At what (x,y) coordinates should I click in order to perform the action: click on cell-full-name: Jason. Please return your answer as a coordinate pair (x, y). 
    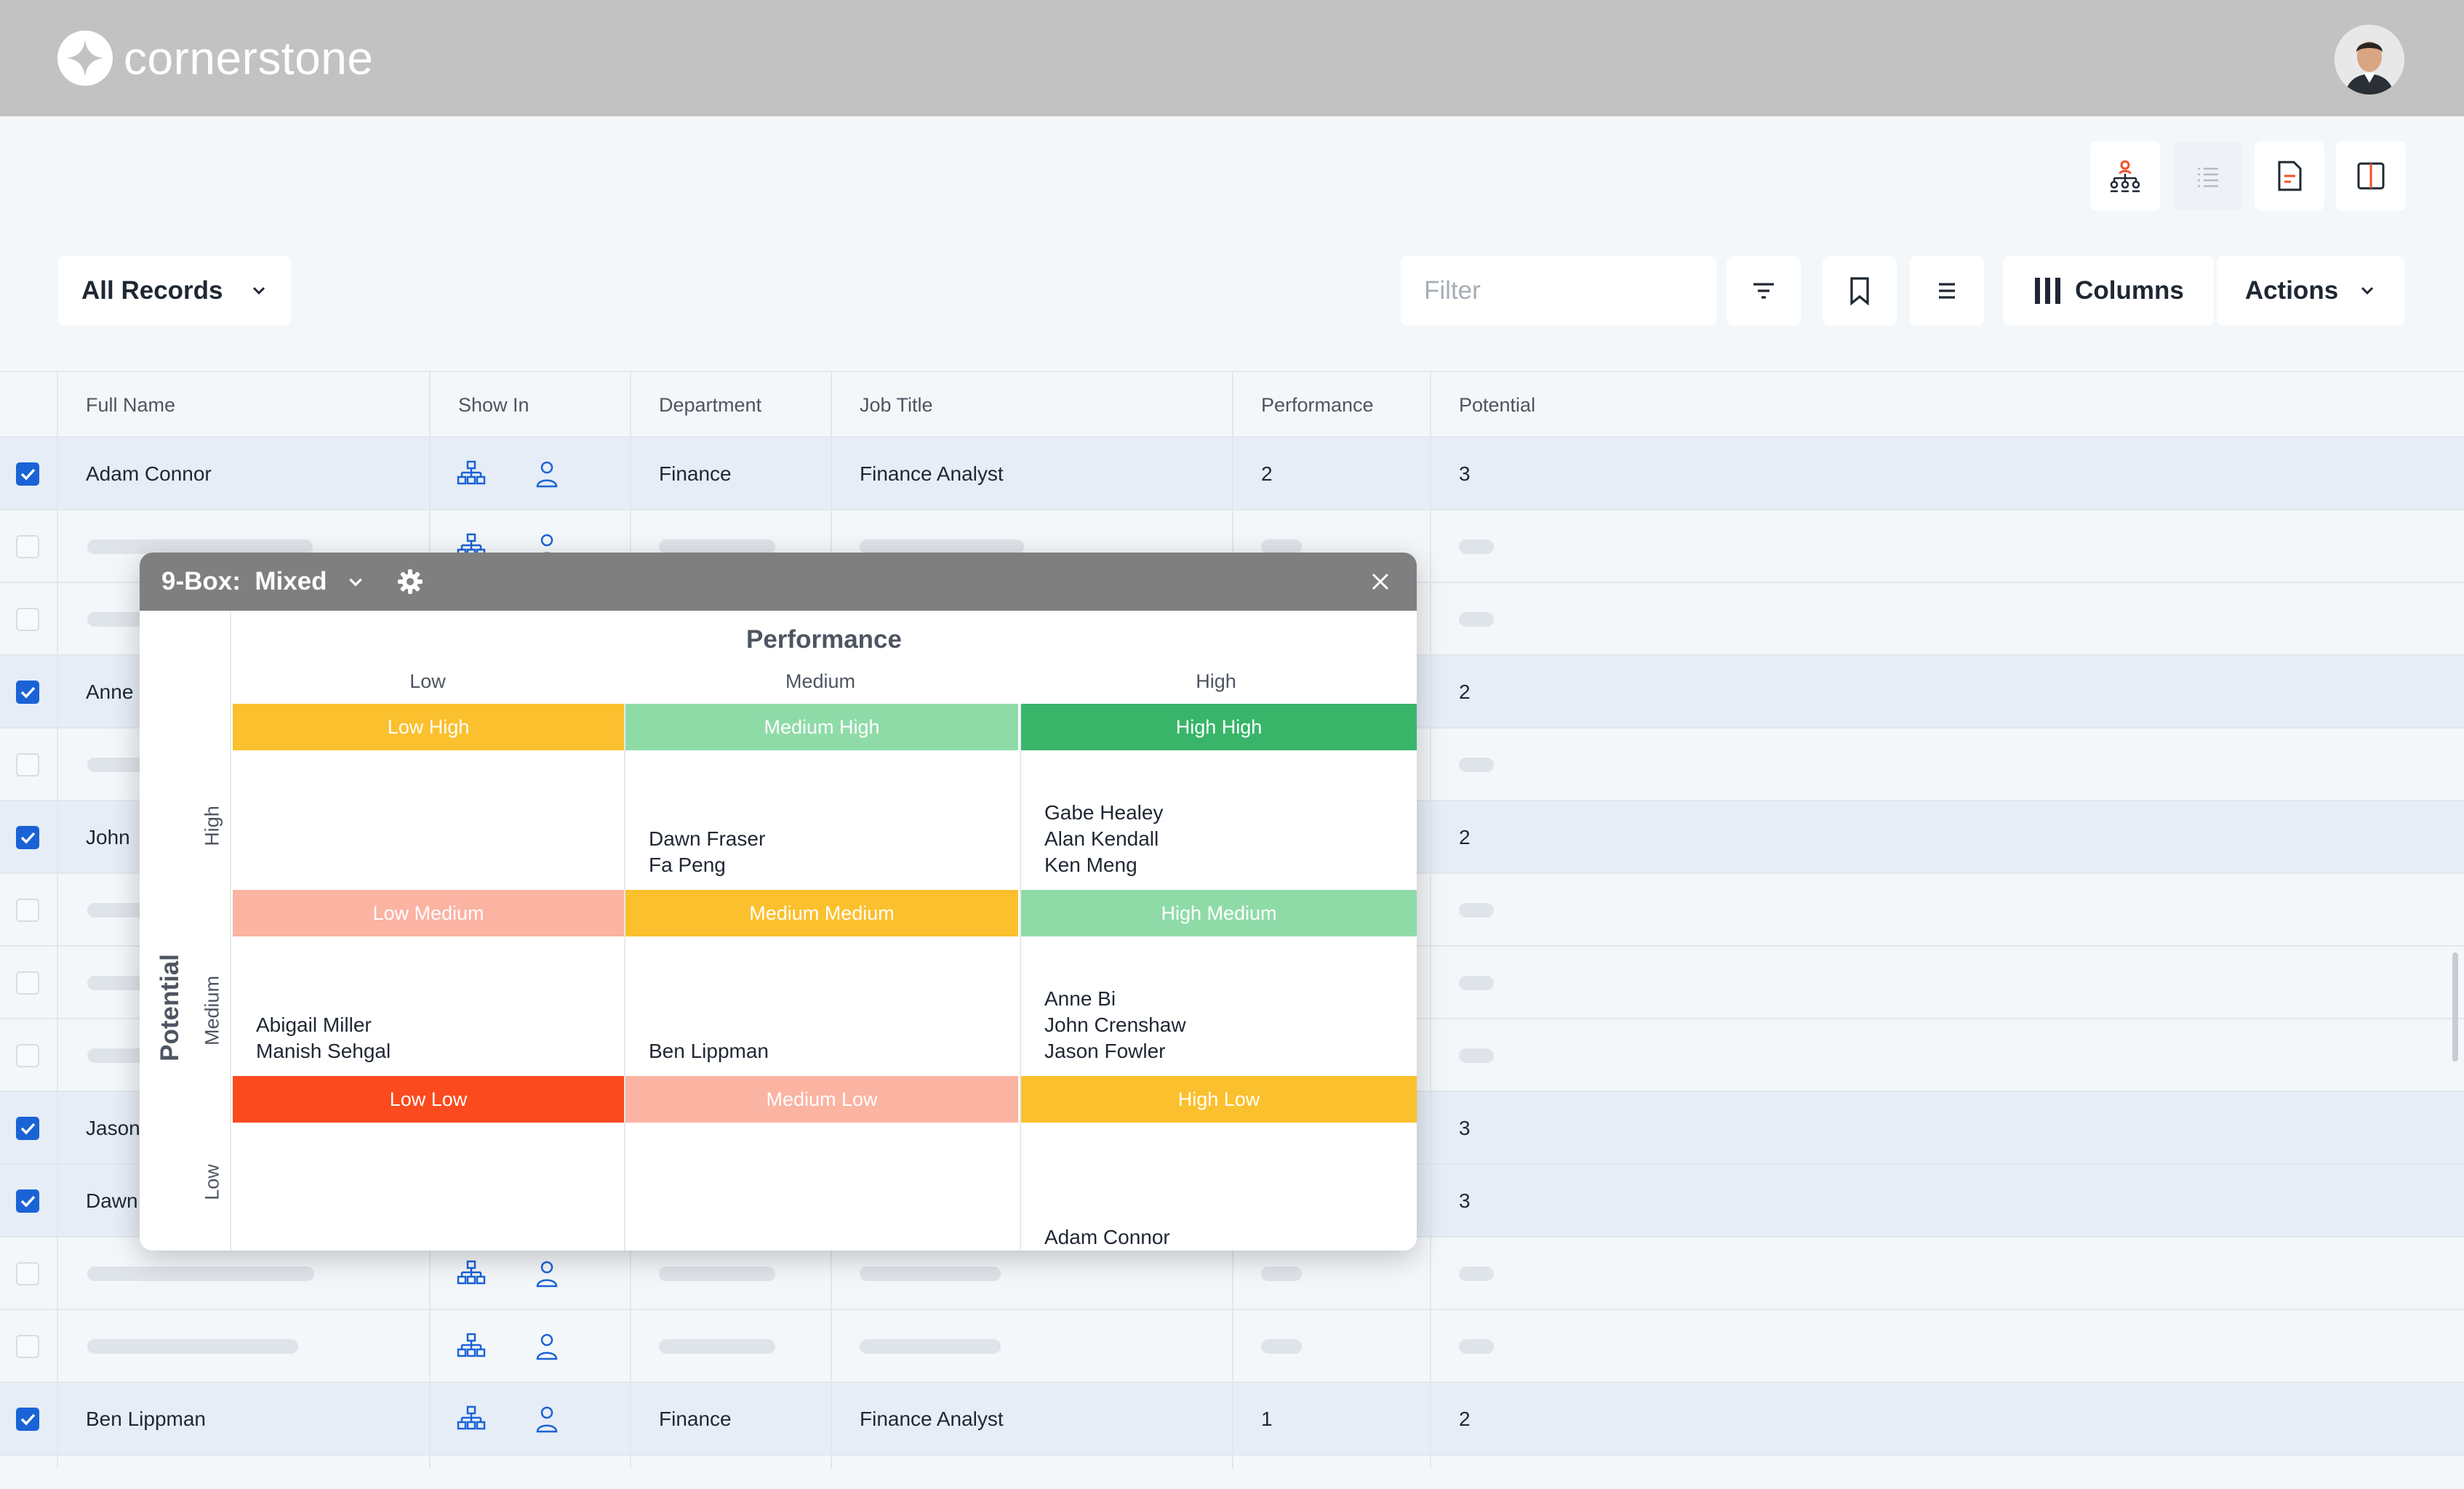
    Looking at the image, I should click on (113, 1128).